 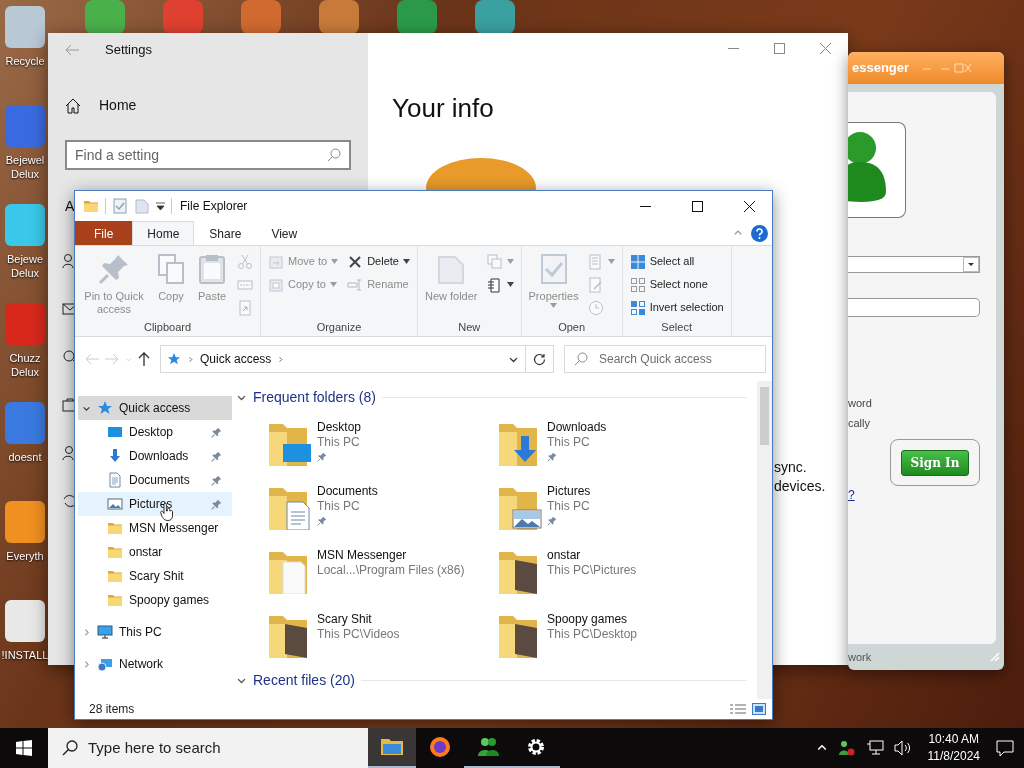 What do you see at coordinates (105, 632) in the screenshot?
I see `computer-icon` at bounding box center [105, 632].